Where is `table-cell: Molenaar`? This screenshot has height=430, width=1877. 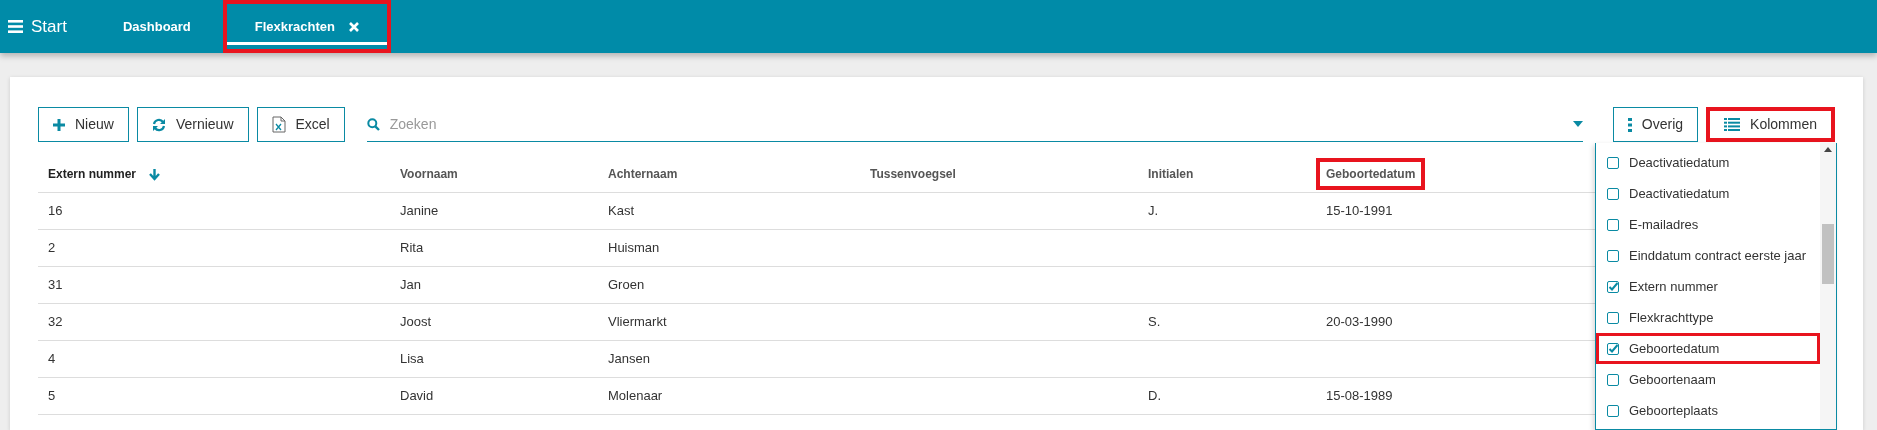
table-cell: Molenaar is located at coordinates (635, 395).